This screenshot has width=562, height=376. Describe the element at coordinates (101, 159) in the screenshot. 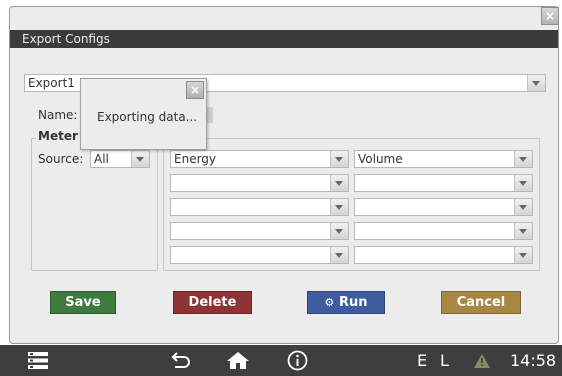

I see `source-select-value: All` at that location.